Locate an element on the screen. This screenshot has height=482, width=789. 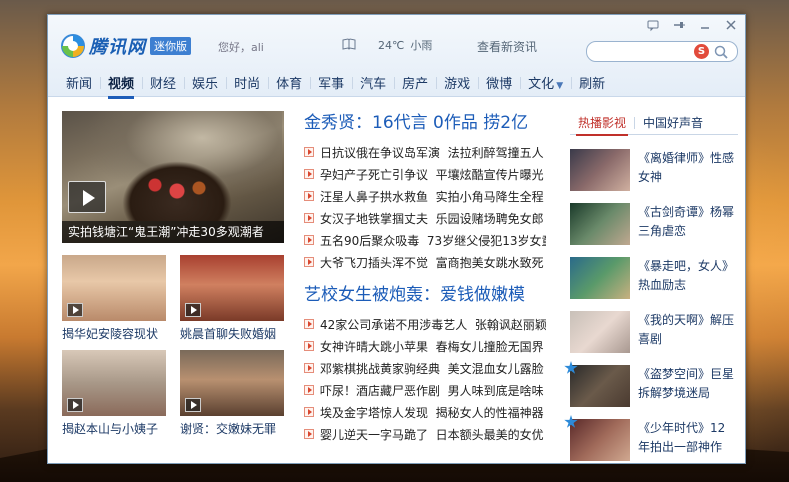
nav-item-military: 军事 is located at coordinates (331, 82).